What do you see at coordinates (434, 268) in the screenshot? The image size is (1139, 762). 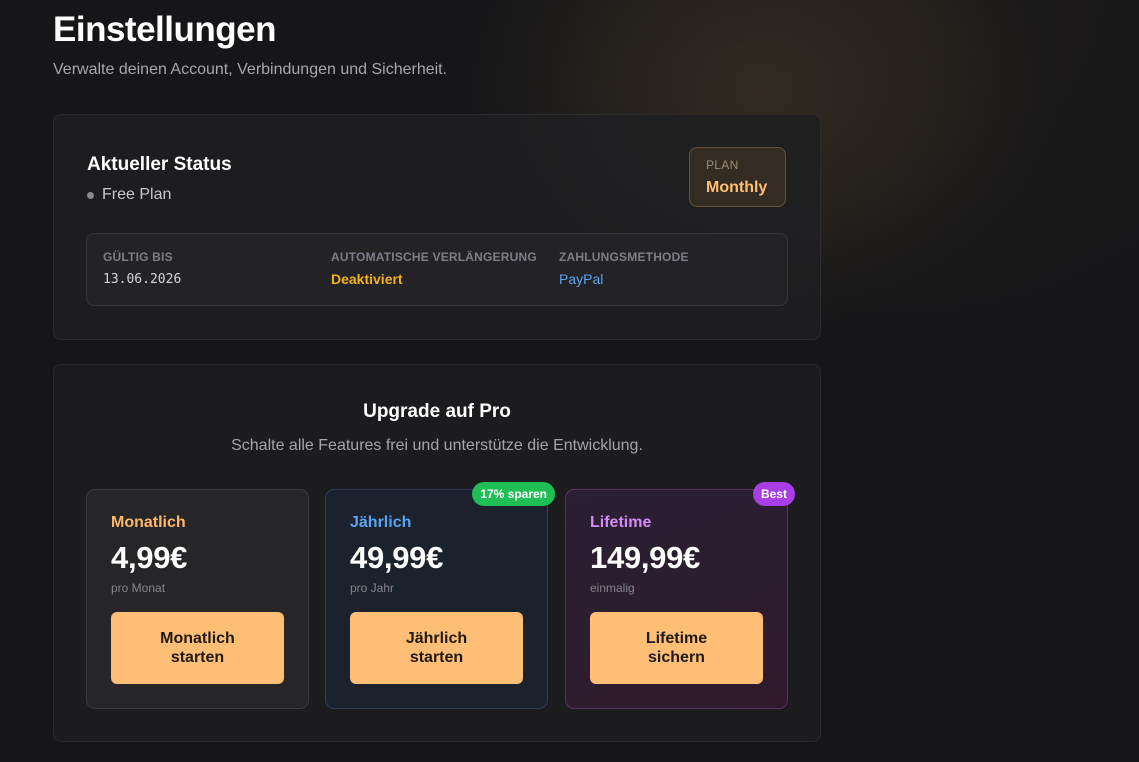 I see `auto-renew: AUTOMATISCHE VERLÄNGERUNG Deaktiviert` at bounding box center [434, 268].